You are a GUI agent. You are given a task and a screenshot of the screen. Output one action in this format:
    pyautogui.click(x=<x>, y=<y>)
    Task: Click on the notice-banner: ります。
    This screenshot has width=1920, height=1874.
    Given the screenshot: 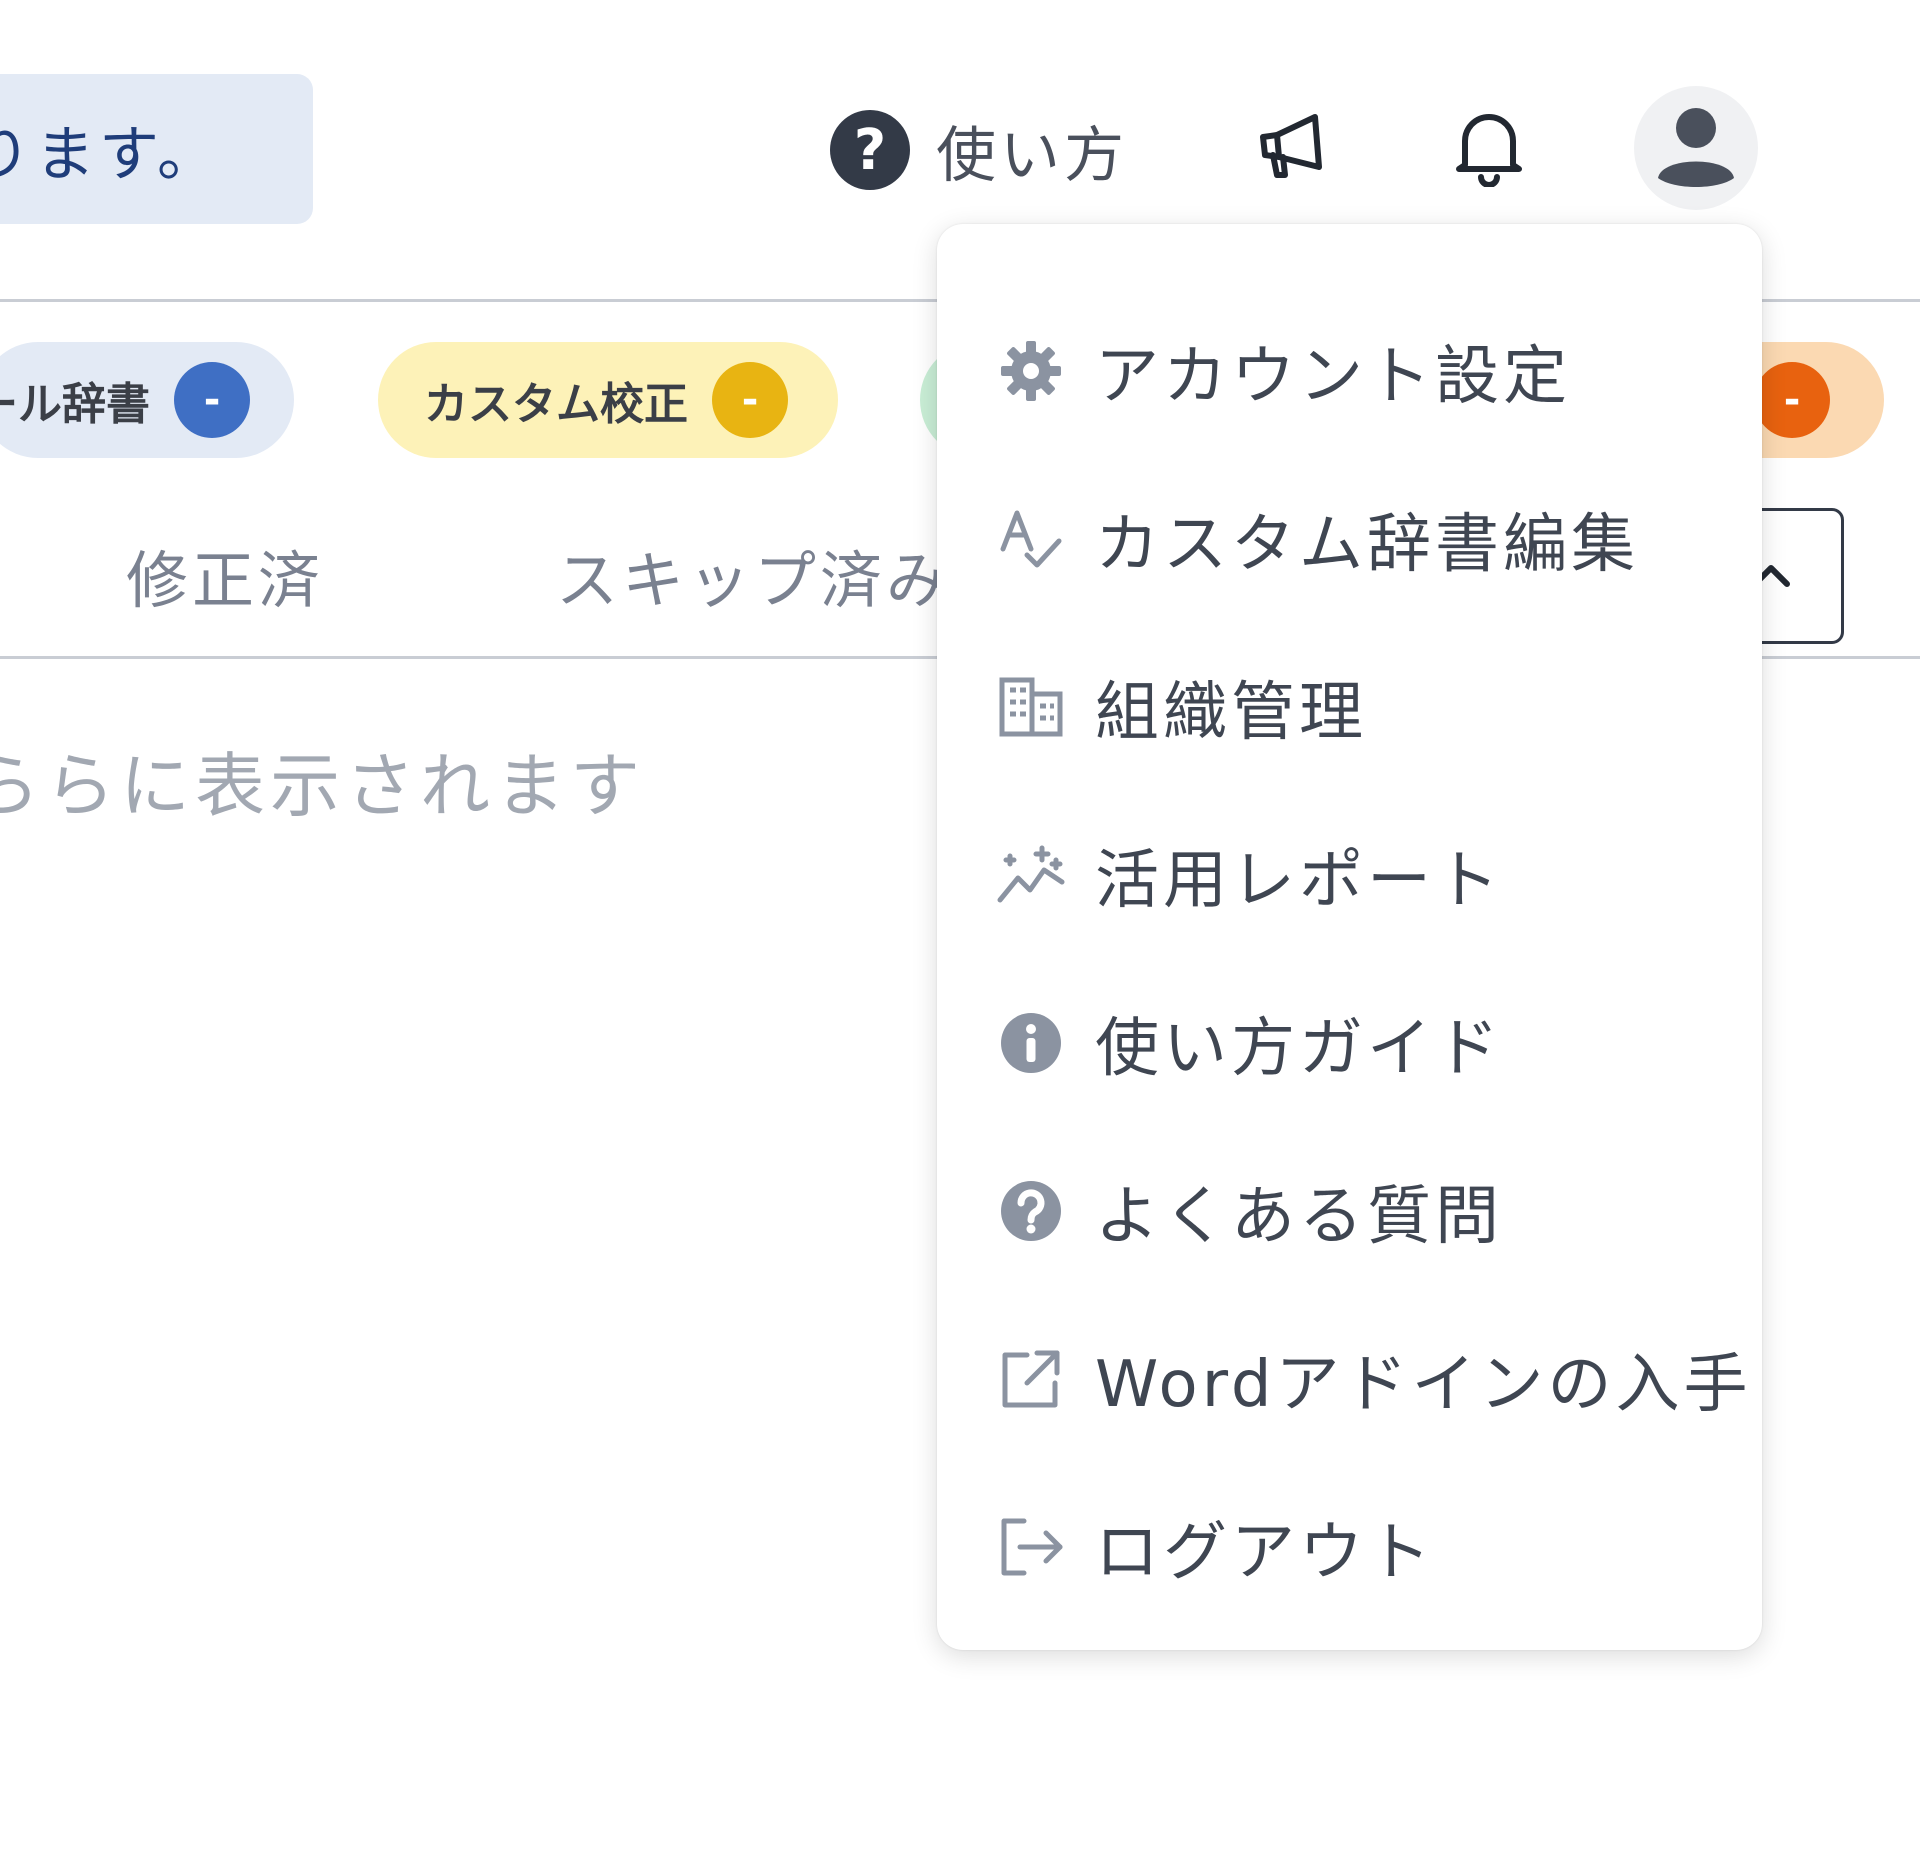 What is the action you would take?
    pyautogui.click(x=156, y=149)
    